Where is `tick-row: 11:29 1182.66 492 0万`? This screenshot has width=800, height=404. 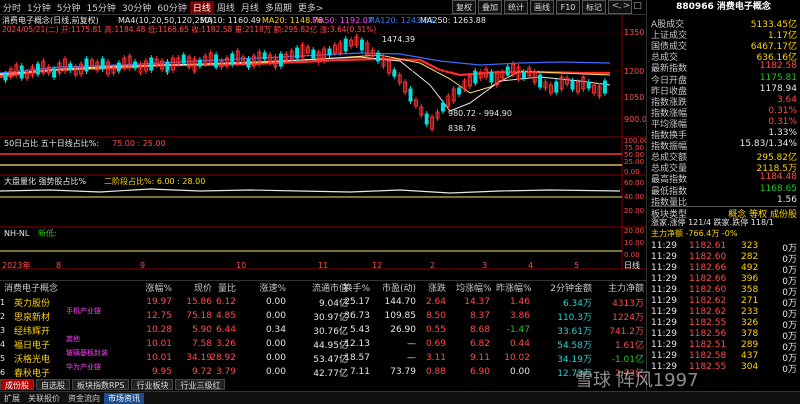
tick-row: 11:29 1182.66 492 0万 is located at coordinates (724, 269).